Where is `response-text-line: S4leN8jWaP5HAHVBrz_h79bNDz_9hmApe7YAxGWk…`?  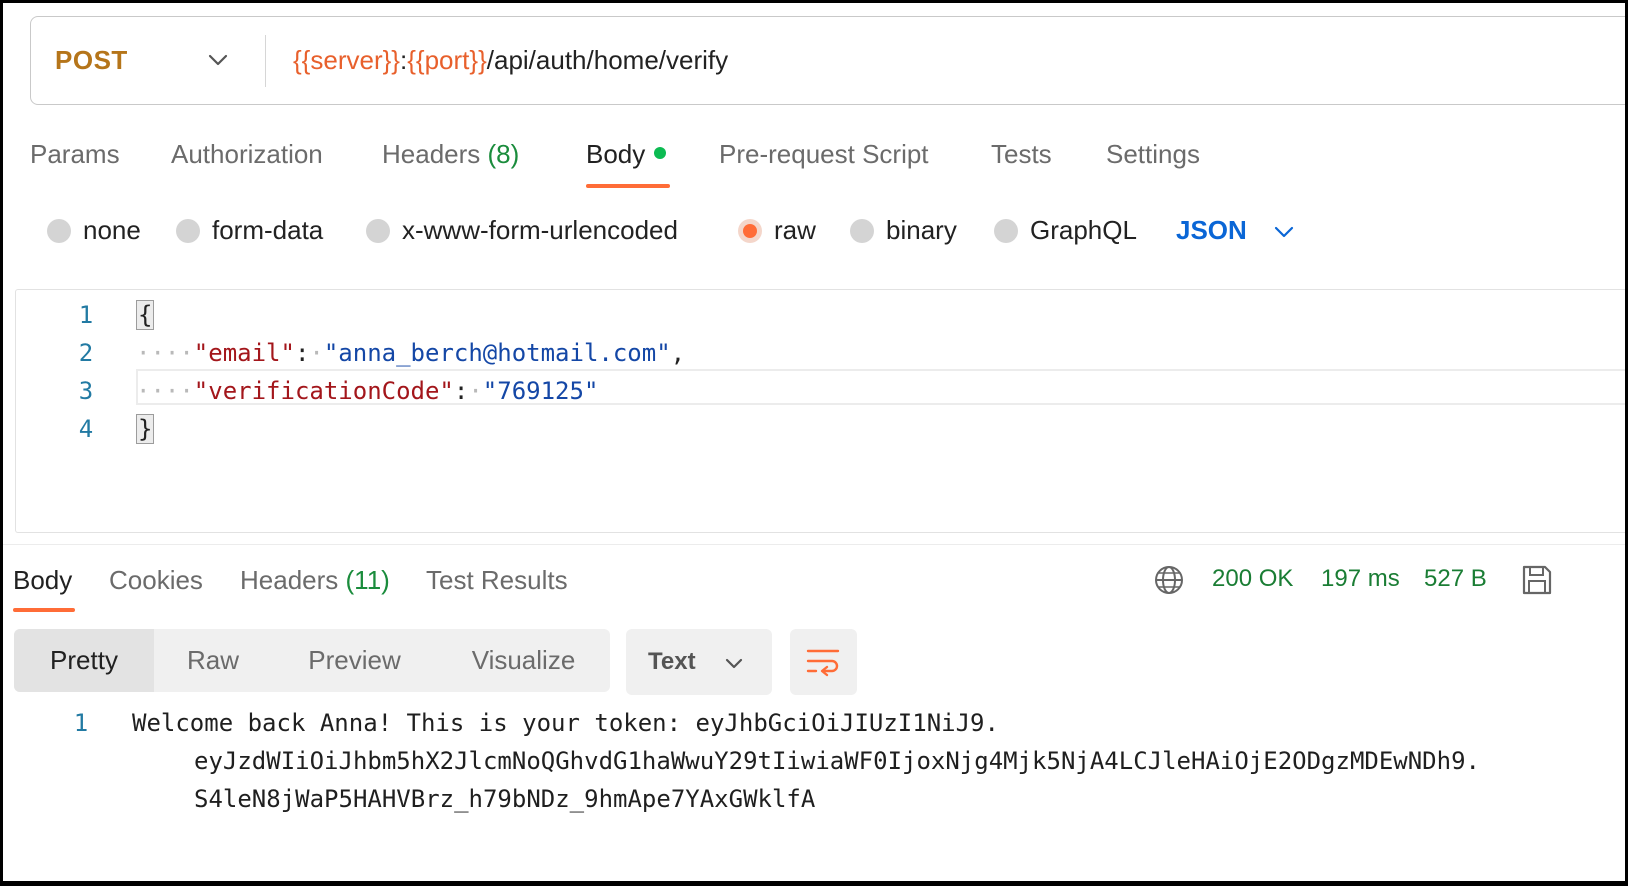 response-text-line: S4leN8jWaP5HAHVBrz_h79bNDz_9hmApe7YAxGWk… is located at coordinates (505, 799).